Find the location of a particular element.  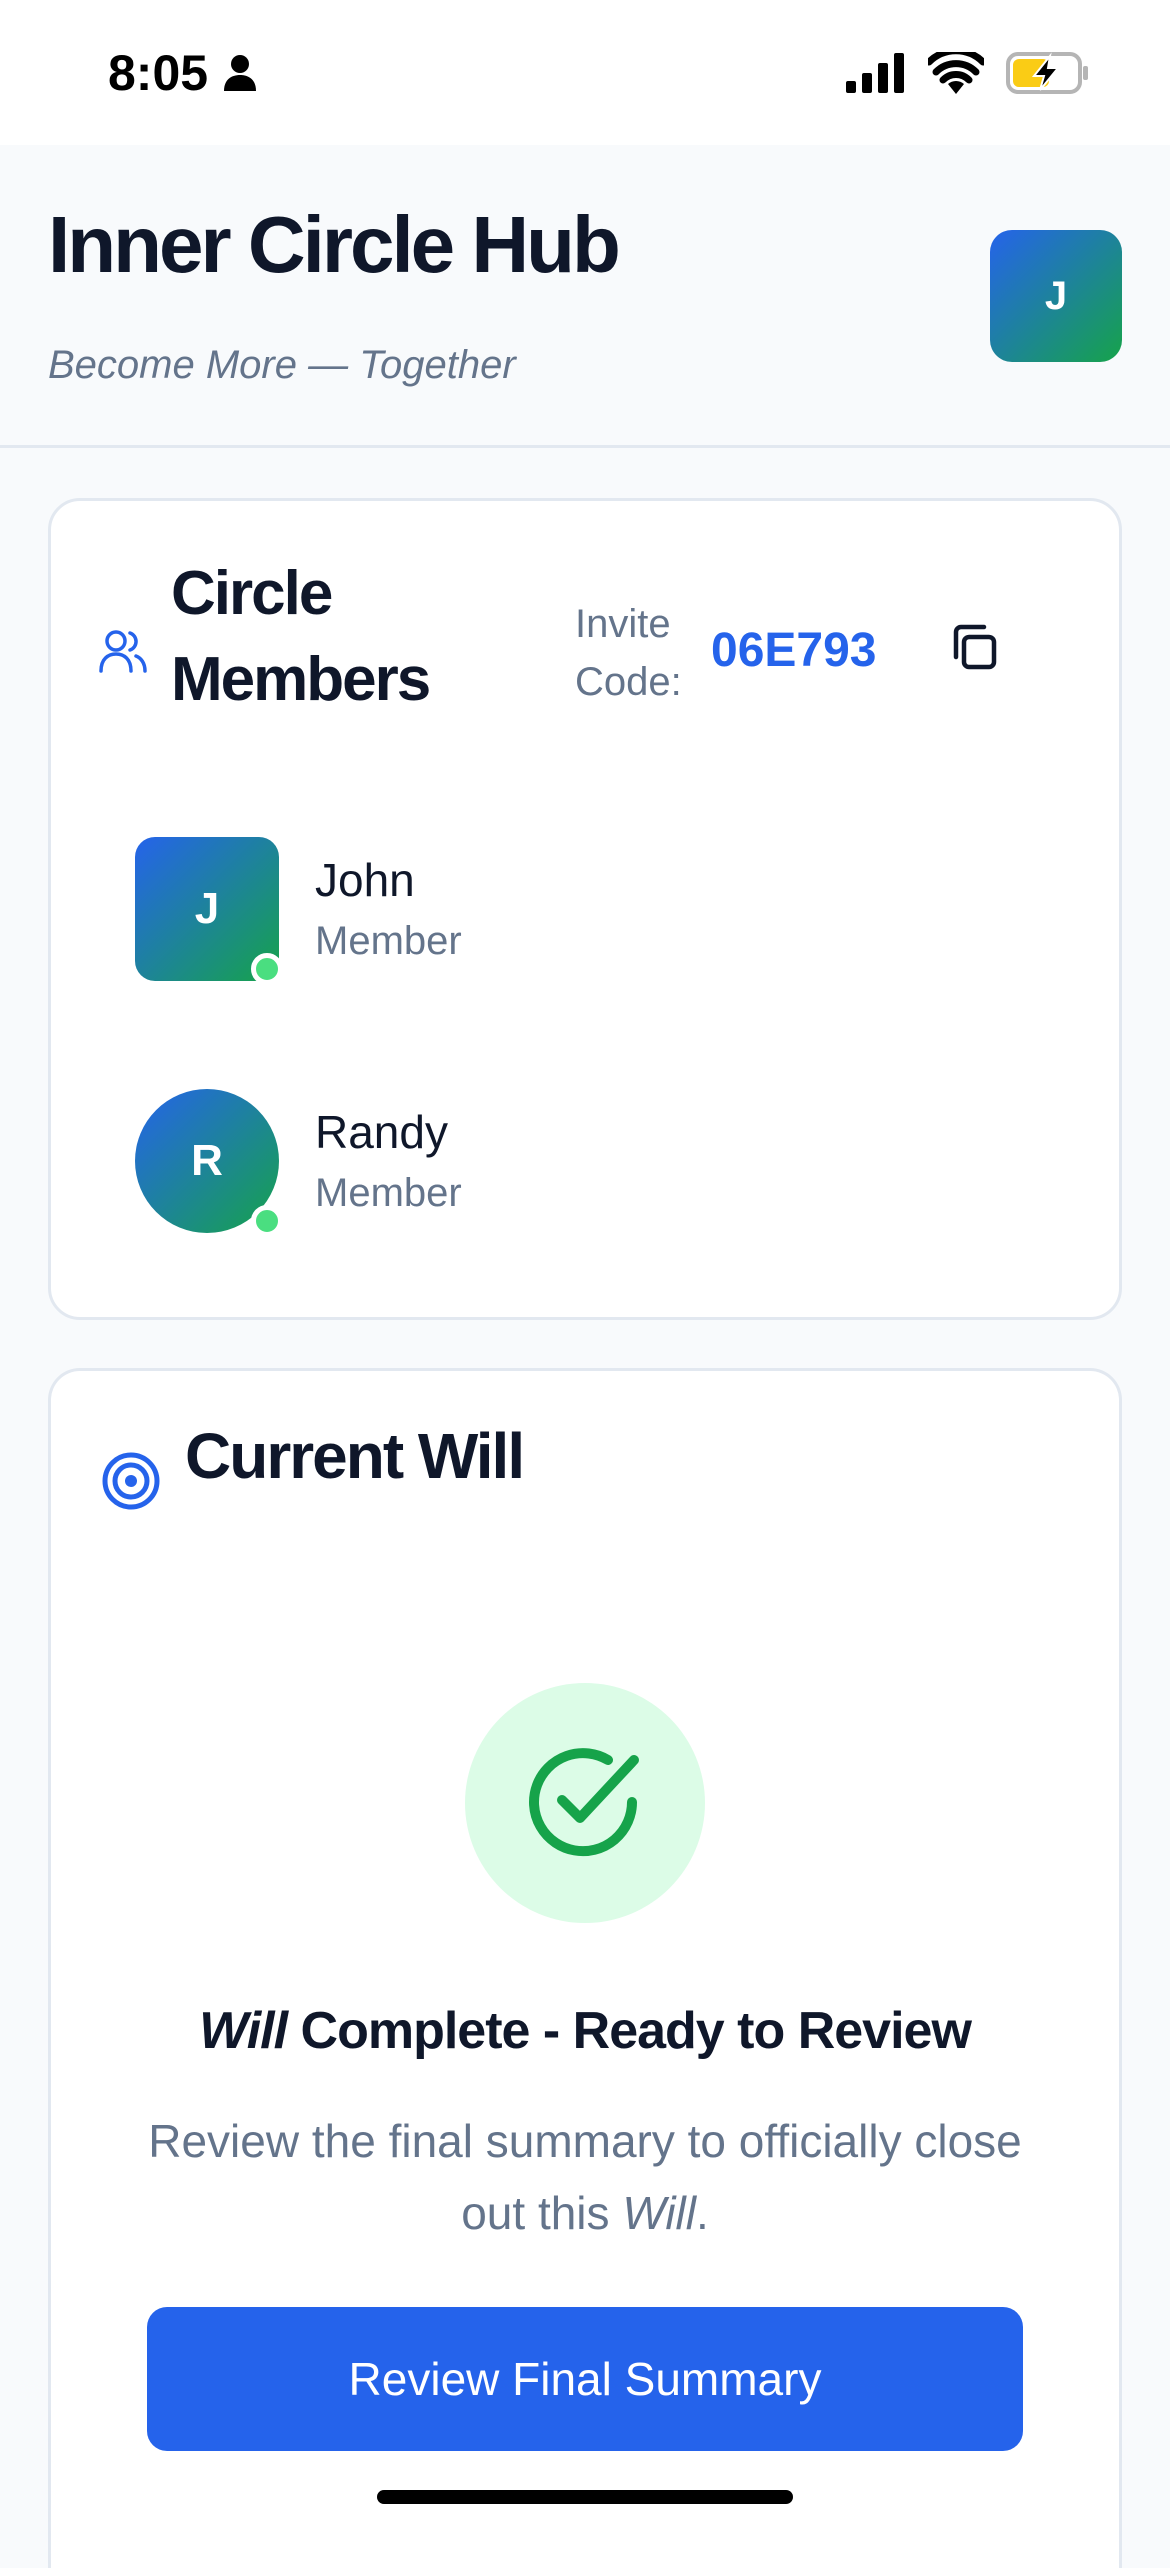

member-list-item: J John Member is located at coordinates (435, 912).